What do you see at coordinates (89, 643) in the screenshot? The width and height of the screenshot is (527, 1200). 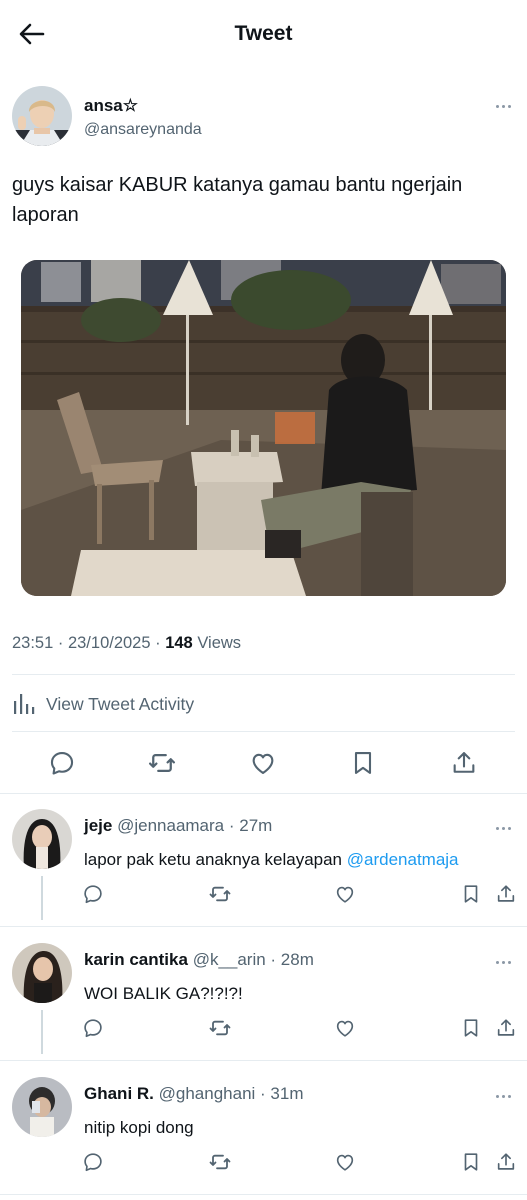 I see `tweet-timestamp: 23:51 · 23/10/2025 ·` at bounding box center [89, 643].